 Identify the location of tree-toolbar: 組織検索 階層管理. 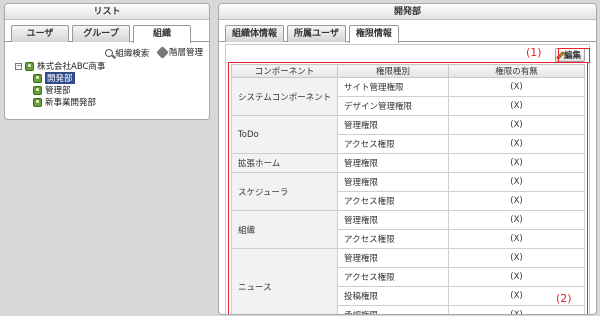
(107, 50).